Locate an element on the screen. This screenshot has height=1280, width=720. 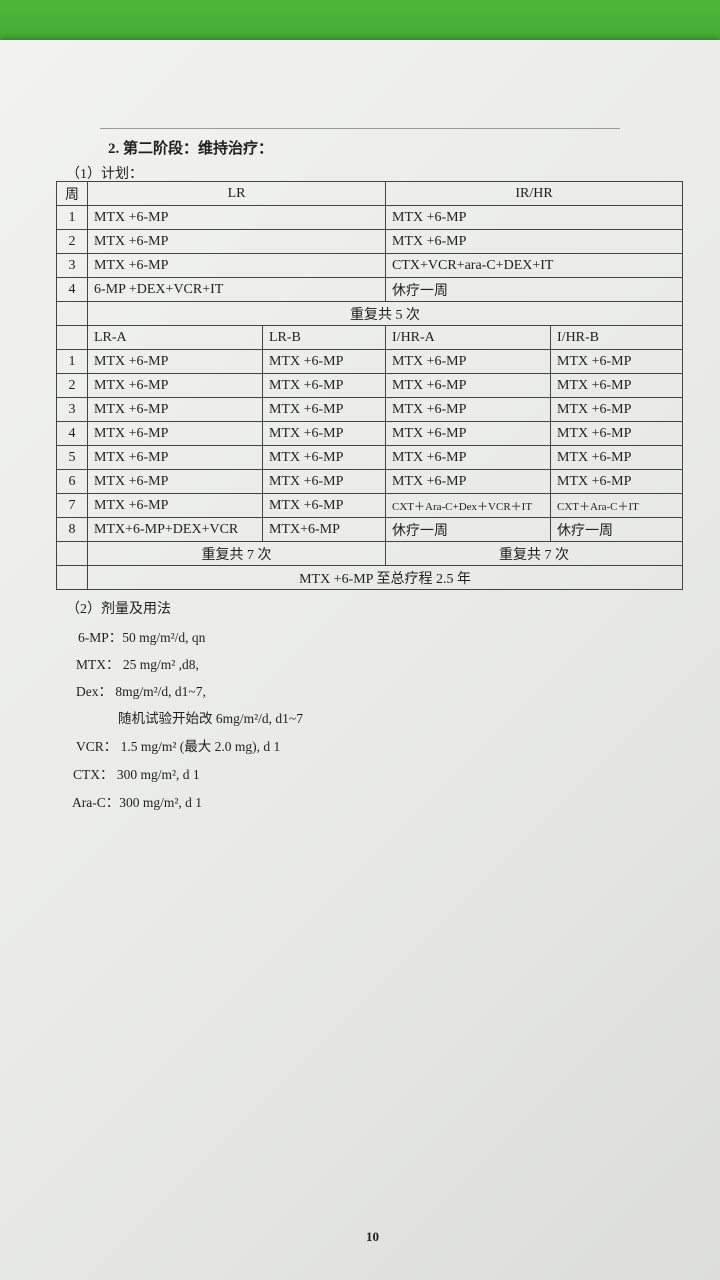
repeat-row: 重复共 7 次 重复共 7 次 is located at coordinates (370, 553).